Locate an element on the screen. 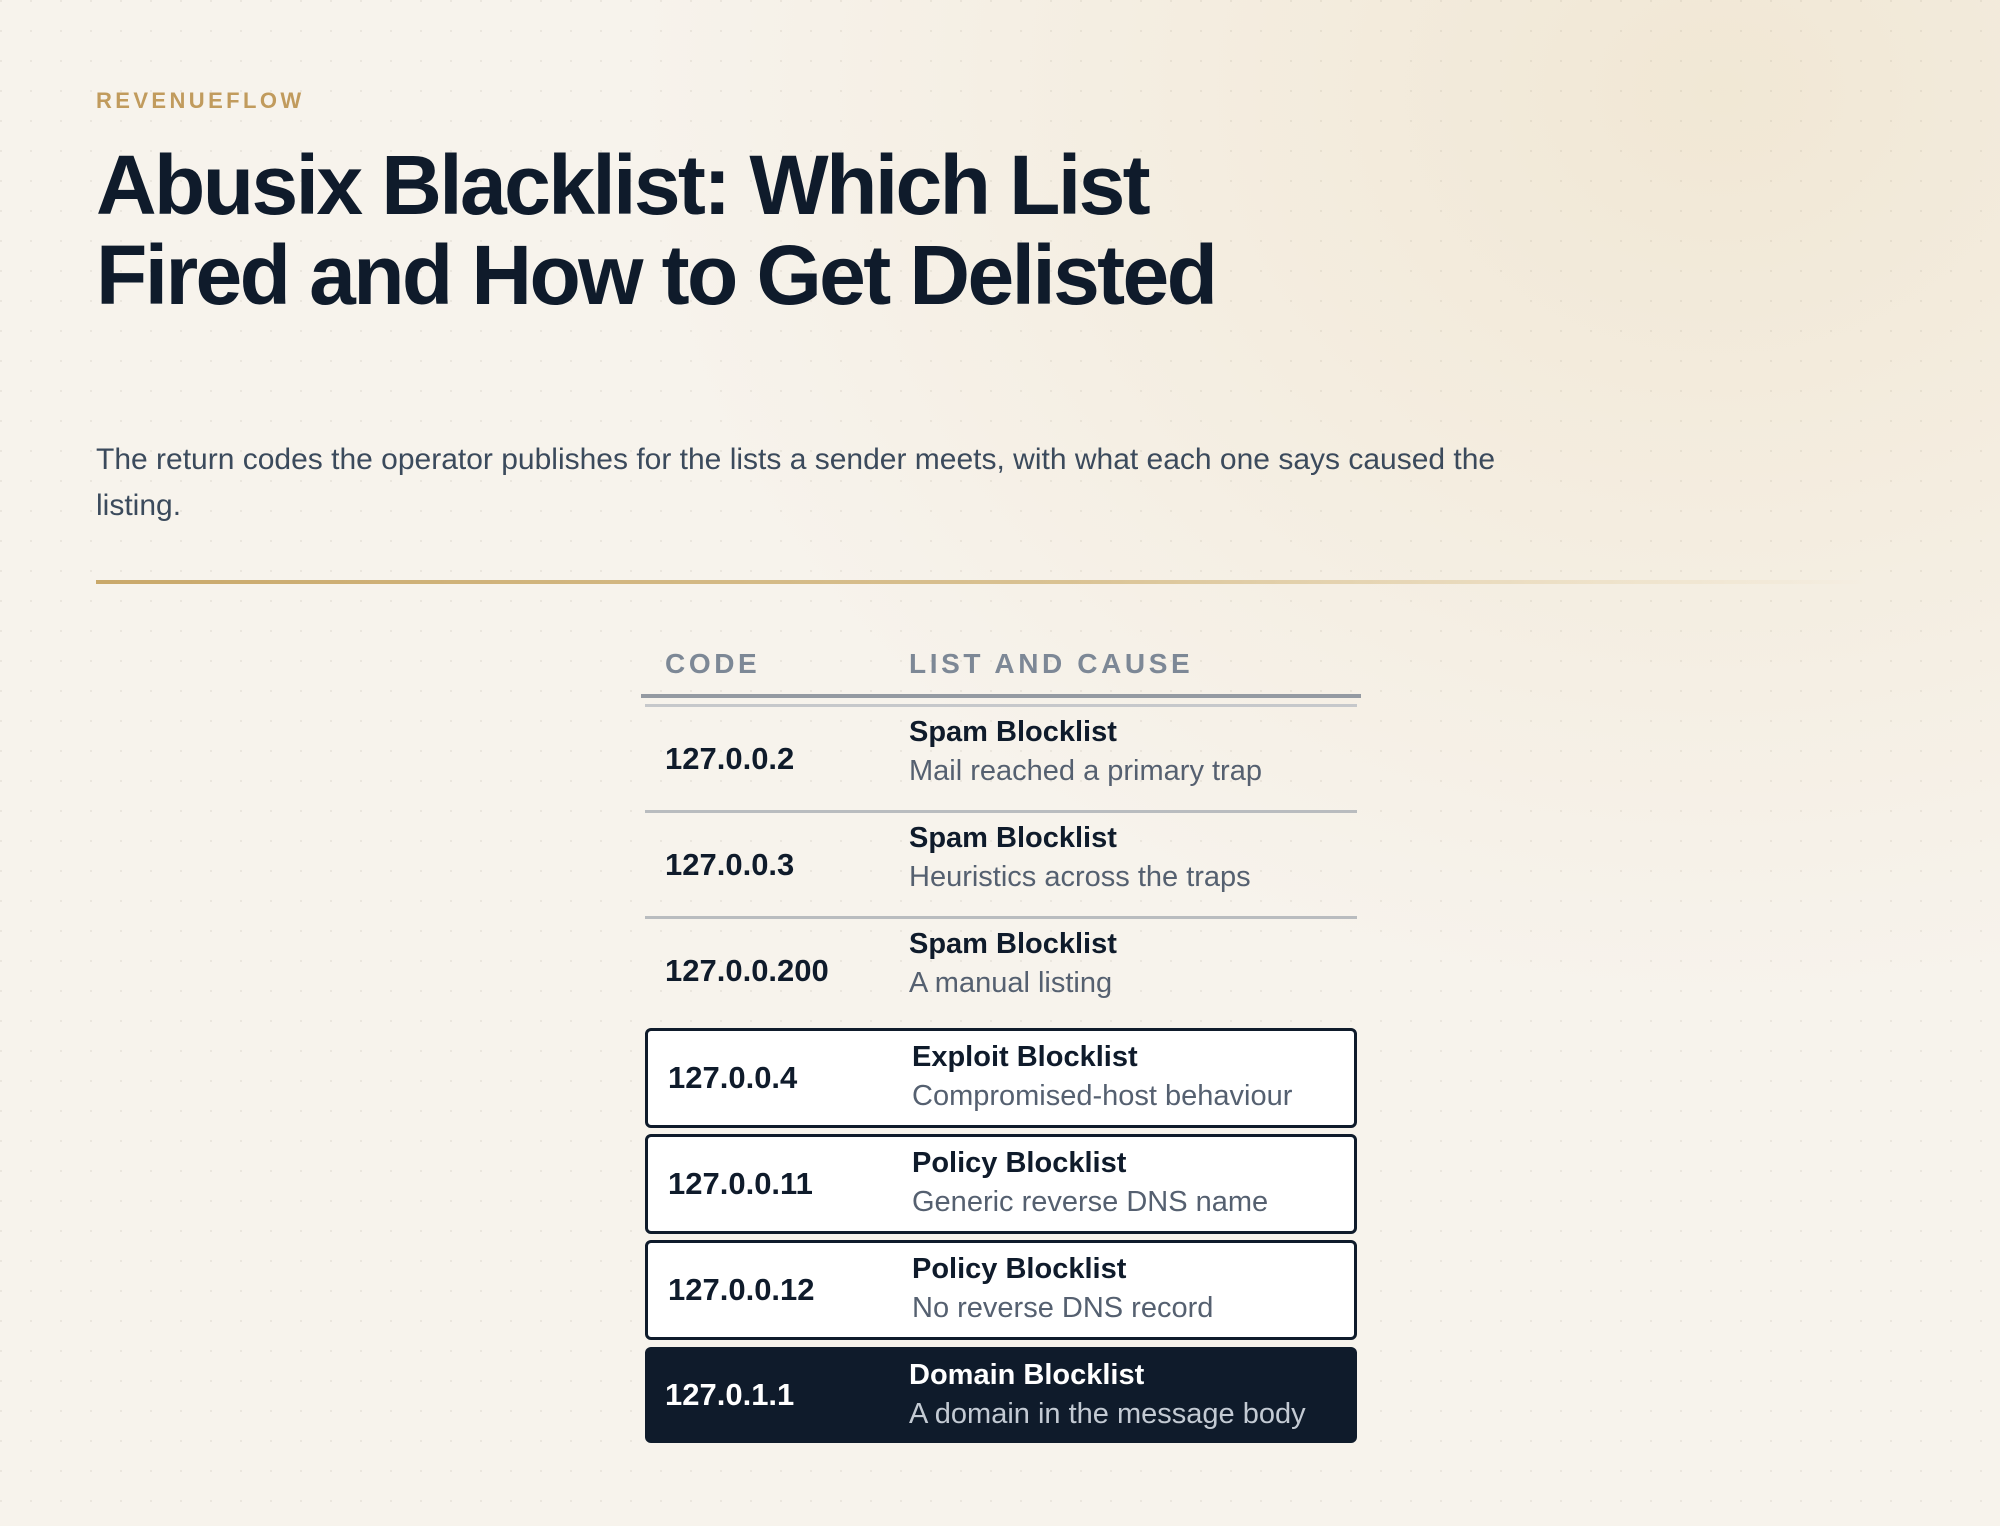  listing-cause: Heuristics across the traps is located at coordinates (1080, 877).